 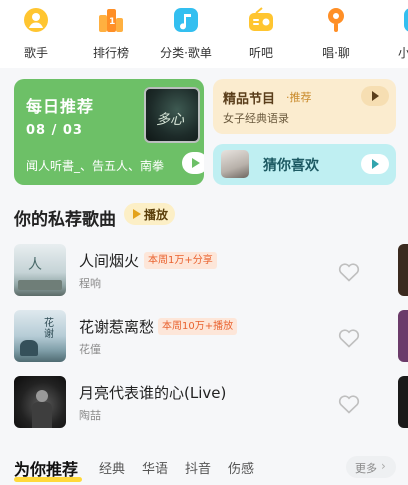 What do you see at coordinates (48, 479) in the screenshot?
I see `active-tab-underline` at bounding box center [48, 479].